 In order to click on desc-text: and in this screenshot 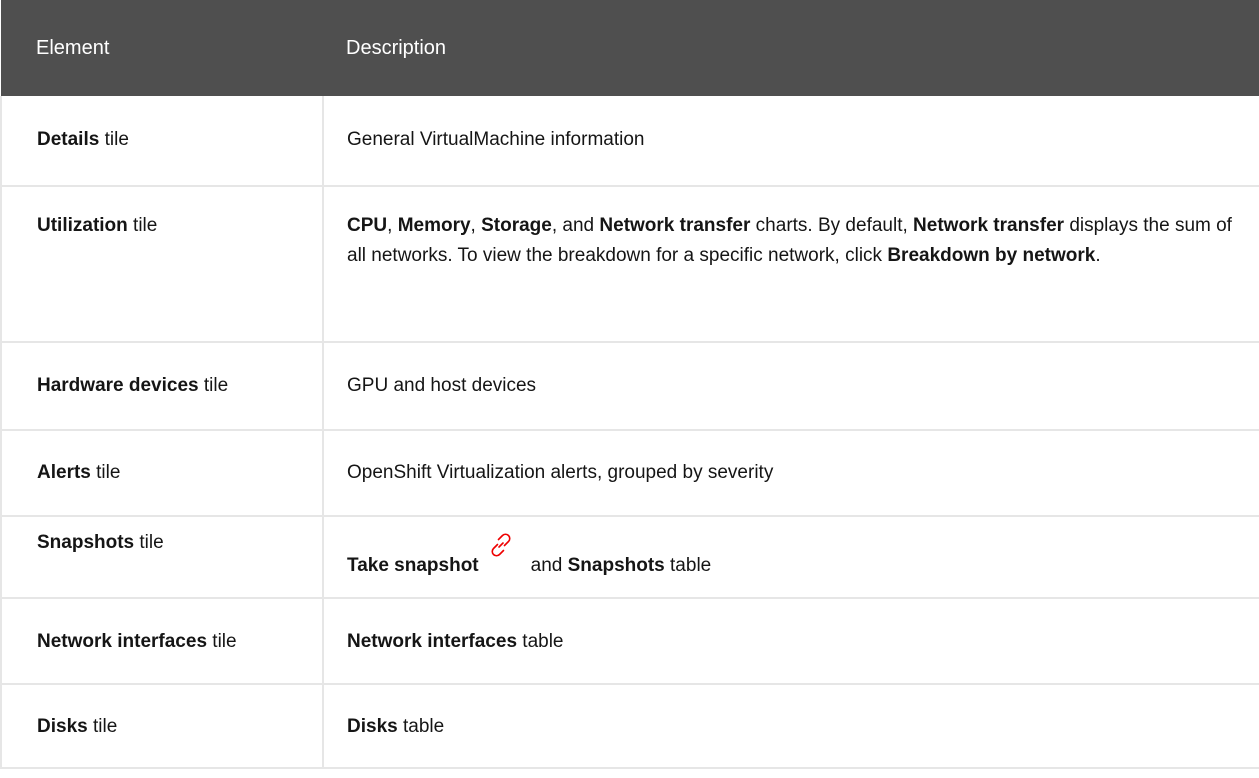, I will do `click(549, 565)`.